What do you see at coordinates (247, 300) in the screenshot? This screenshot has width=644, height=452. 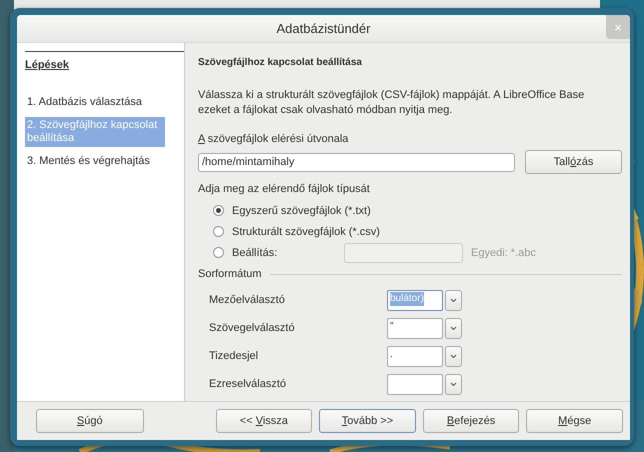 I see `field-label: Mezőelválasztó` at bounding box center [247, 300].